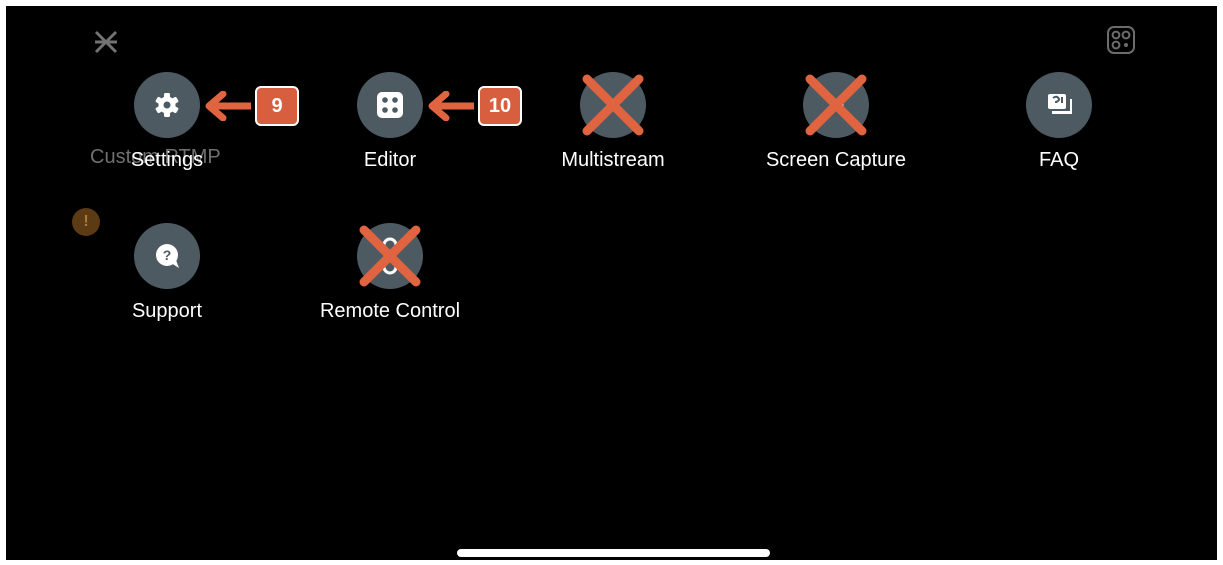 The height and width of the screenshot is (565, 1223). I want to click on support-button: ?, so click(167, 256).